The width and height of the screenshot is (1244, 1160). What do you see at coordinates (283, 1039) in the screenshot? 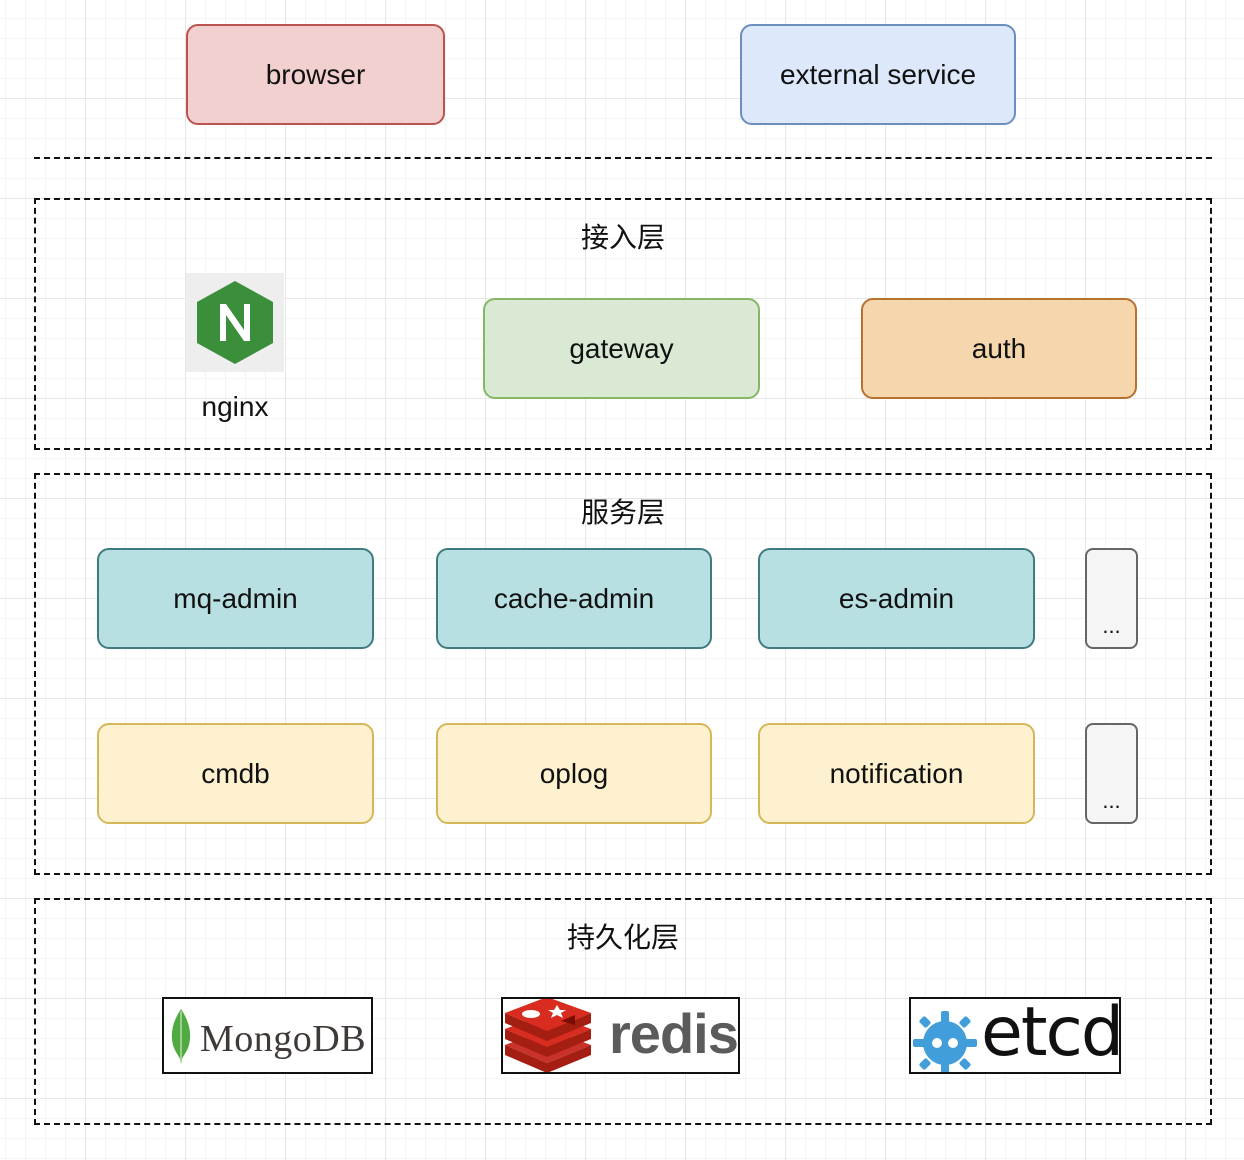
I see `mongodb-wordmark: MongoDB` at bounding box center [283, 1039].